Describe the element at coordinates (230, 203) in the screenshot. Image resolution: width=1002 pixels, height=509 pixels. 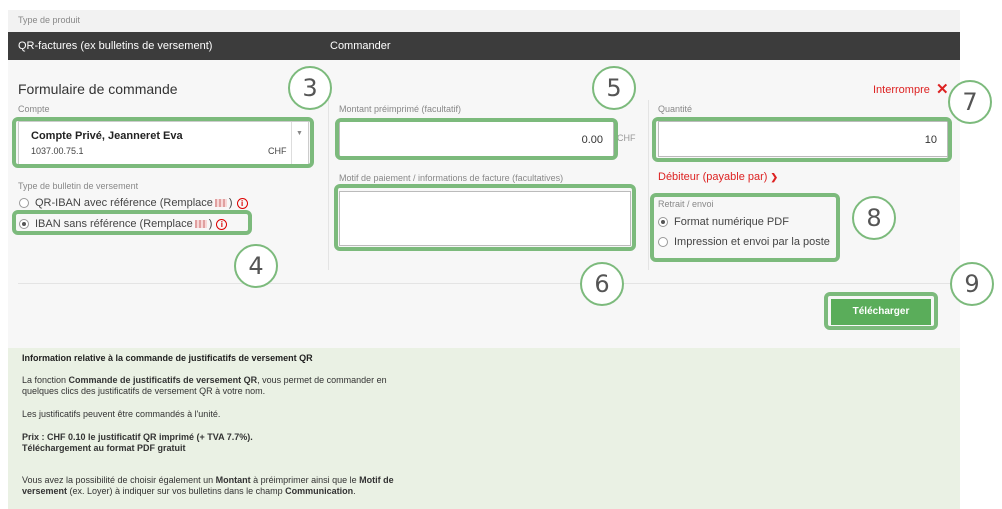
I see `slip-option-qr-iban-suffix: )` at that location.